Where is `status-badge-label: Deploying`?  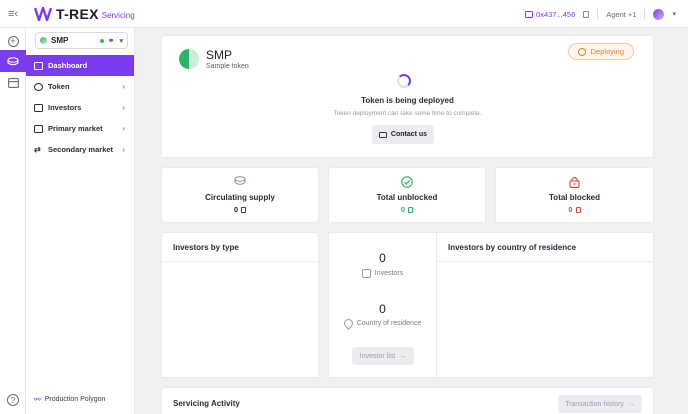 status-badge-label: Deploying is located at coordinates (607, 51).